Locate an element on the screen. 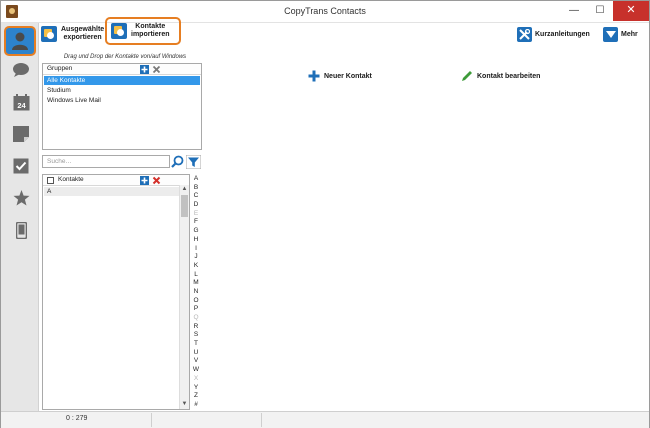 This screenshot has width=650, height=428. group-item-studium: Studium is located at coordinates (122, 90).